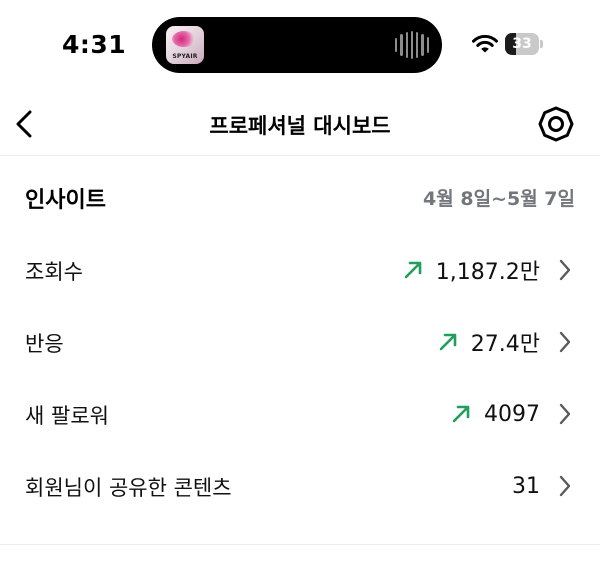 The image size is (600, 561). I want to click on album-art-splash, so click(184, 39).